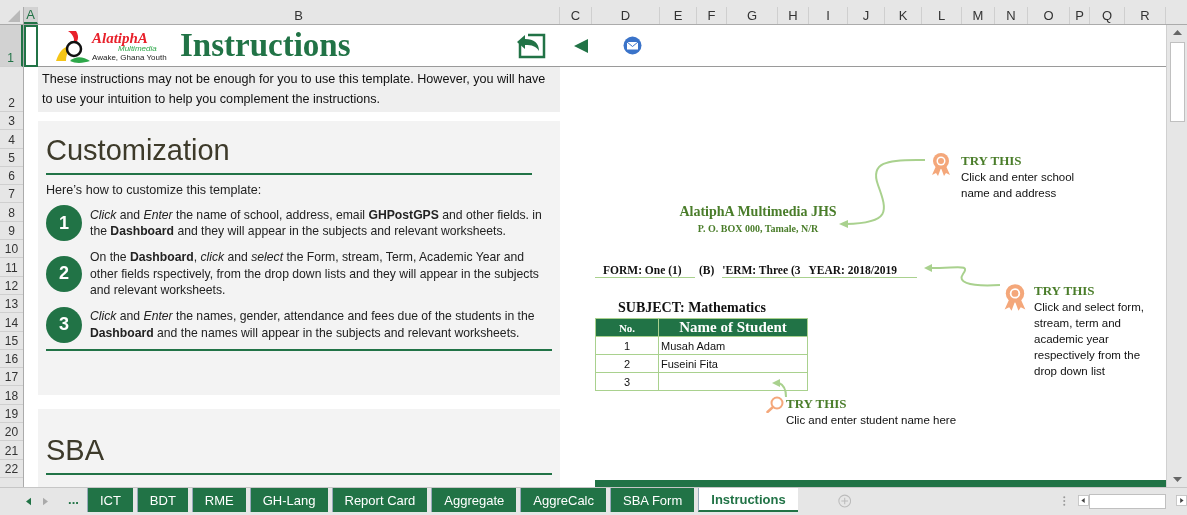 This screenshot has height=515, width=1187. Describe the element at coordinates (31, 15) in the screenshot. I see `column-header: A` at that location.